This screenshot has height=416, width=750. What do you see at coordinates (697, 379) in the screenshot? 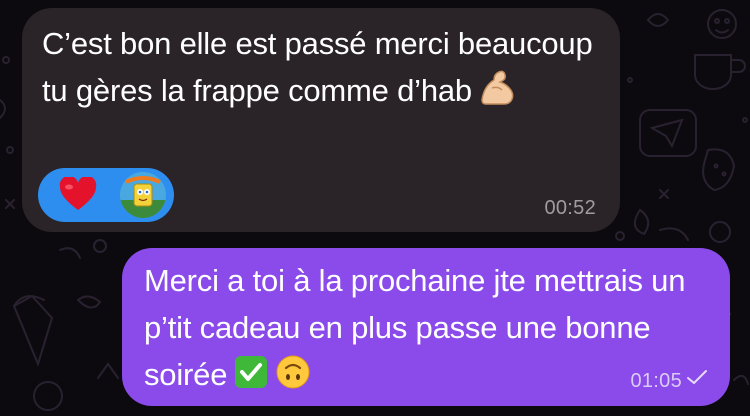
I see `sent-check-icon` at bounding box center [697, 379].